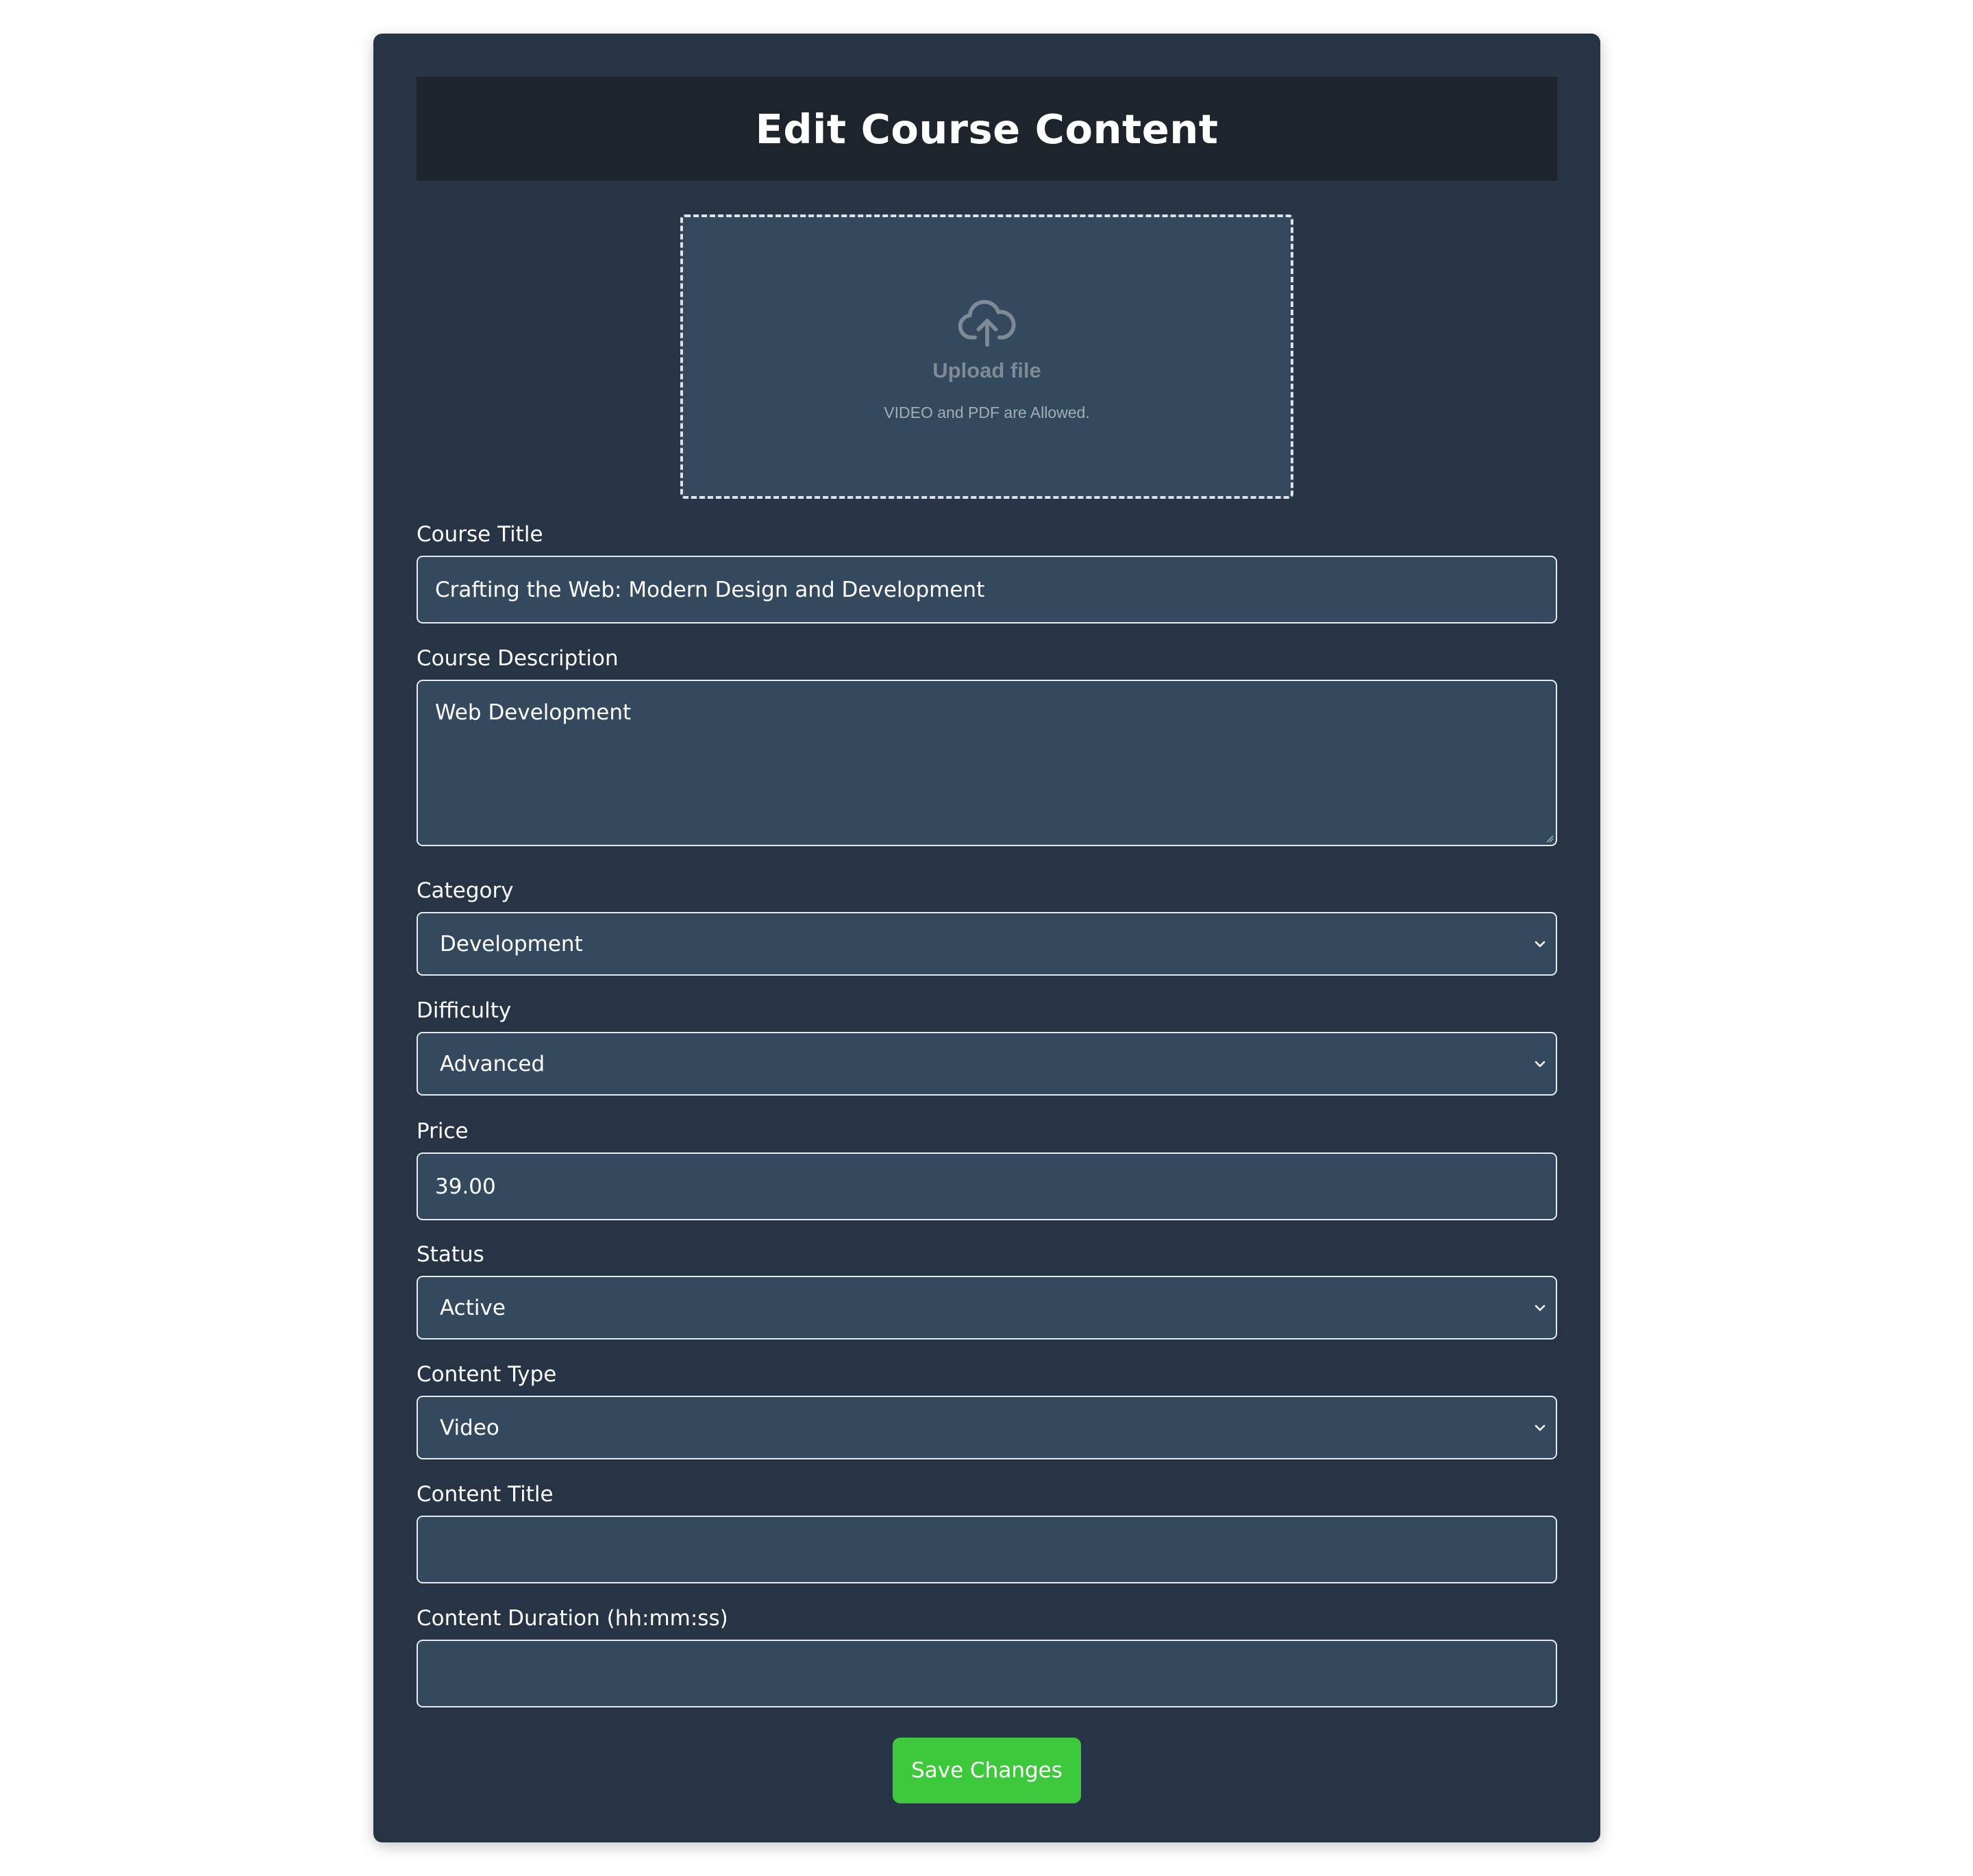 This screenshot has width=1973, height=1876. I want to click on course-description-label: Course Description, so click(518, 658).